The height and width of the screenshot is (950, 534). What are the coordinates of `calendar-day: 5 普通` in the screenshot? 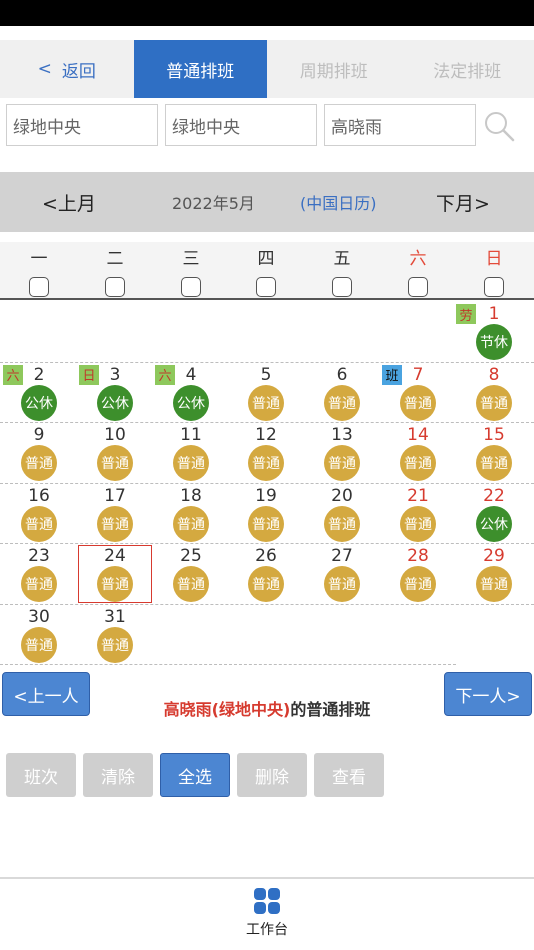 It's located at (266, 393).